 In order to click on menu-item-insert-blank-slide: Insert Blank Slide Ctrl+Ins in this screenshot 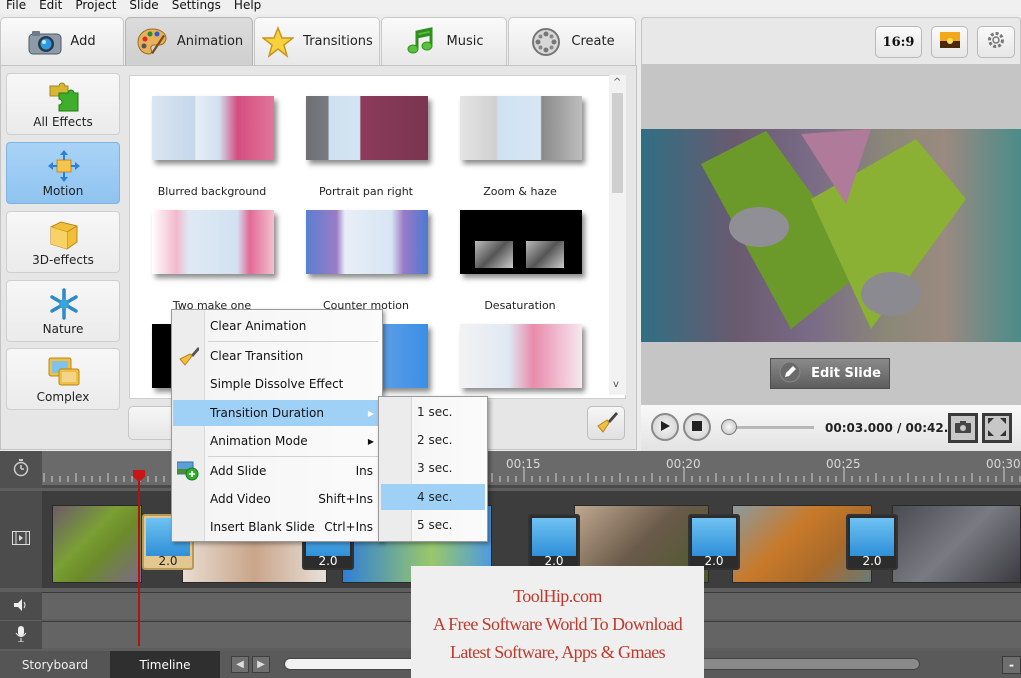, I will do `click(277, 527)`.